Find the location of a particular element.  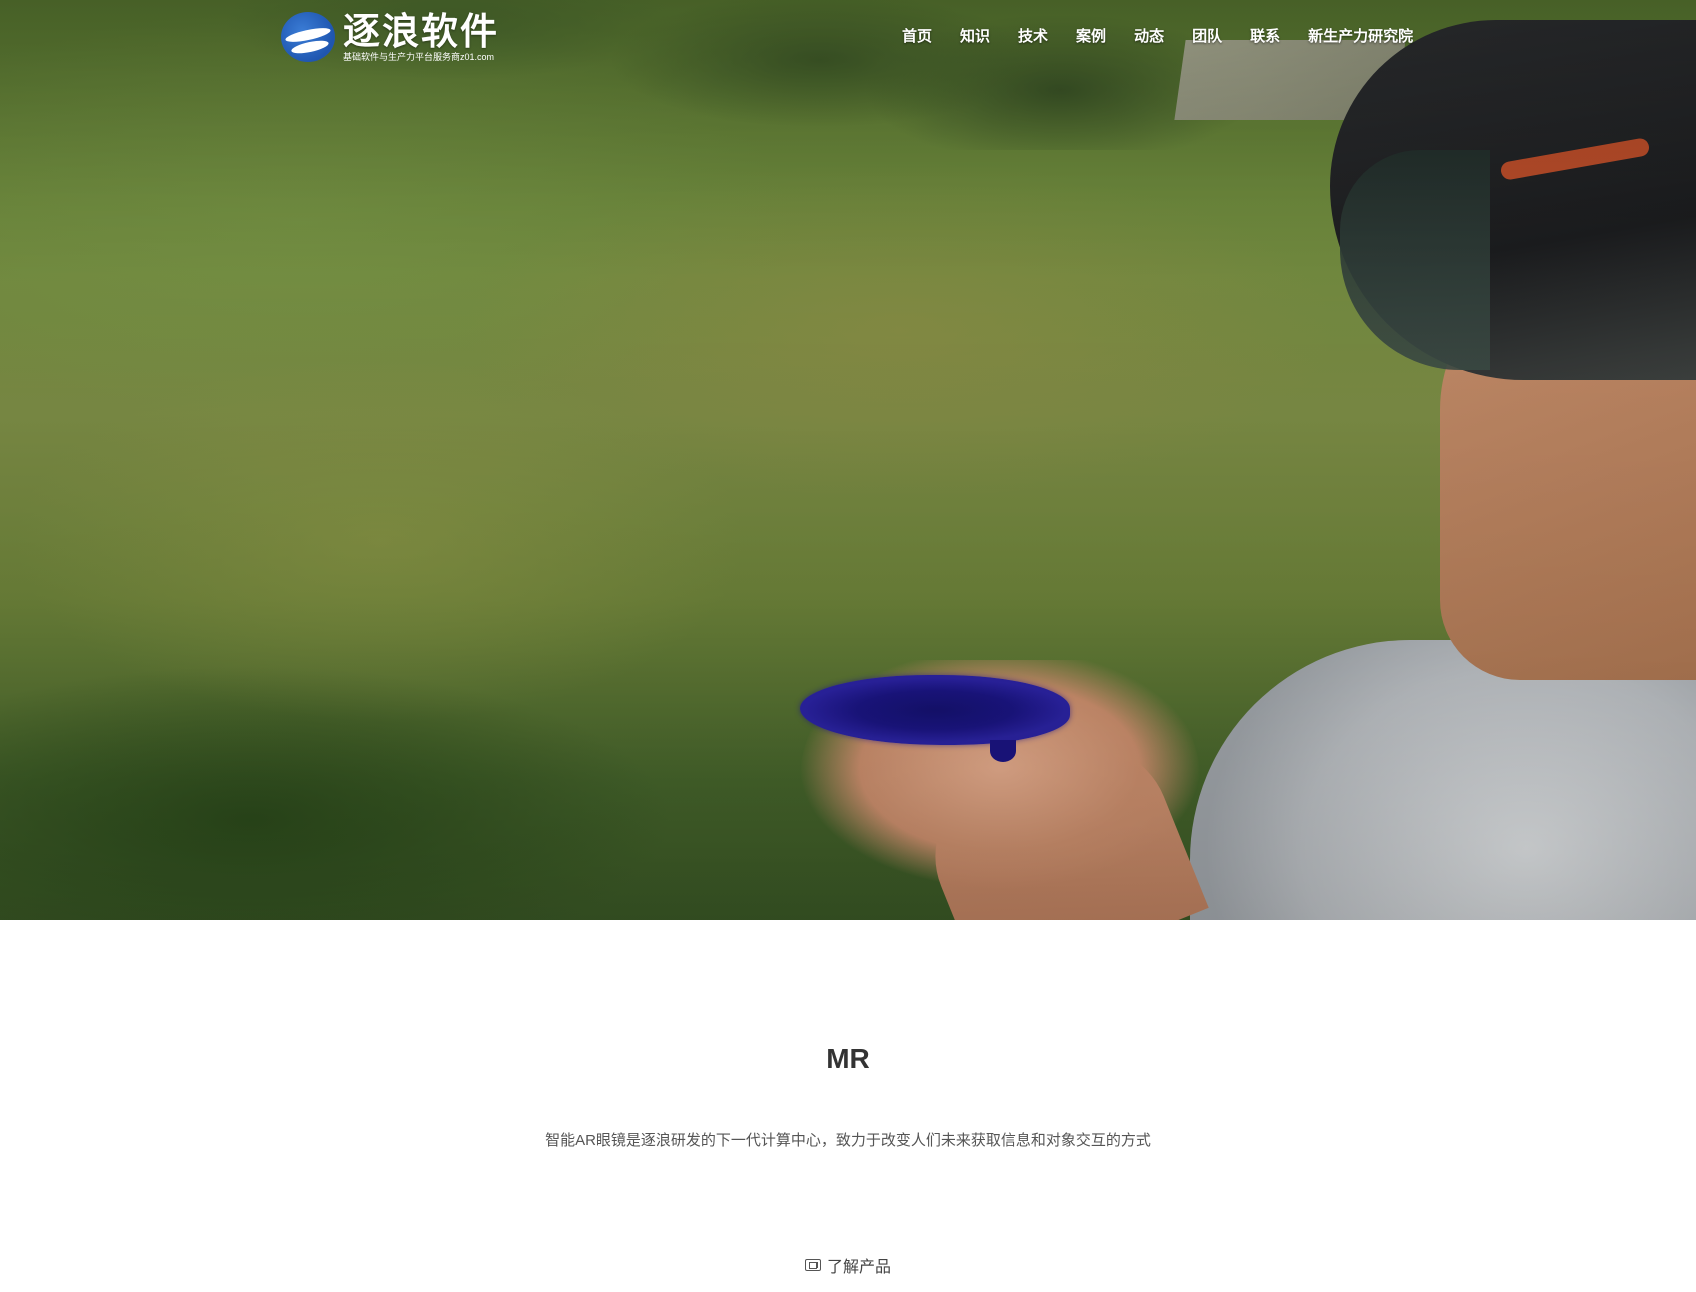

learn-product-link: 了解产品 is located at coordinates (848, 1265).